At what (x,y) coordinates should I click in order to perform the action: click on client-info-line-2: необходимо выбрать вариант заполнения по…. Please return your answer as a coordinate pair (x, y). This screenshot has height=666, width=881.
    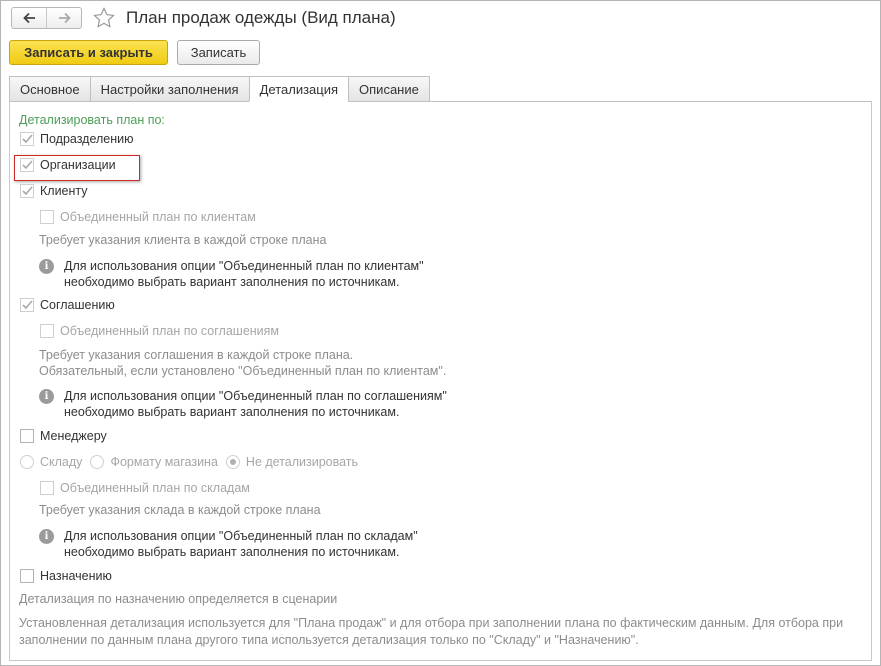
    Looking at the image, I should click on (232, 282).